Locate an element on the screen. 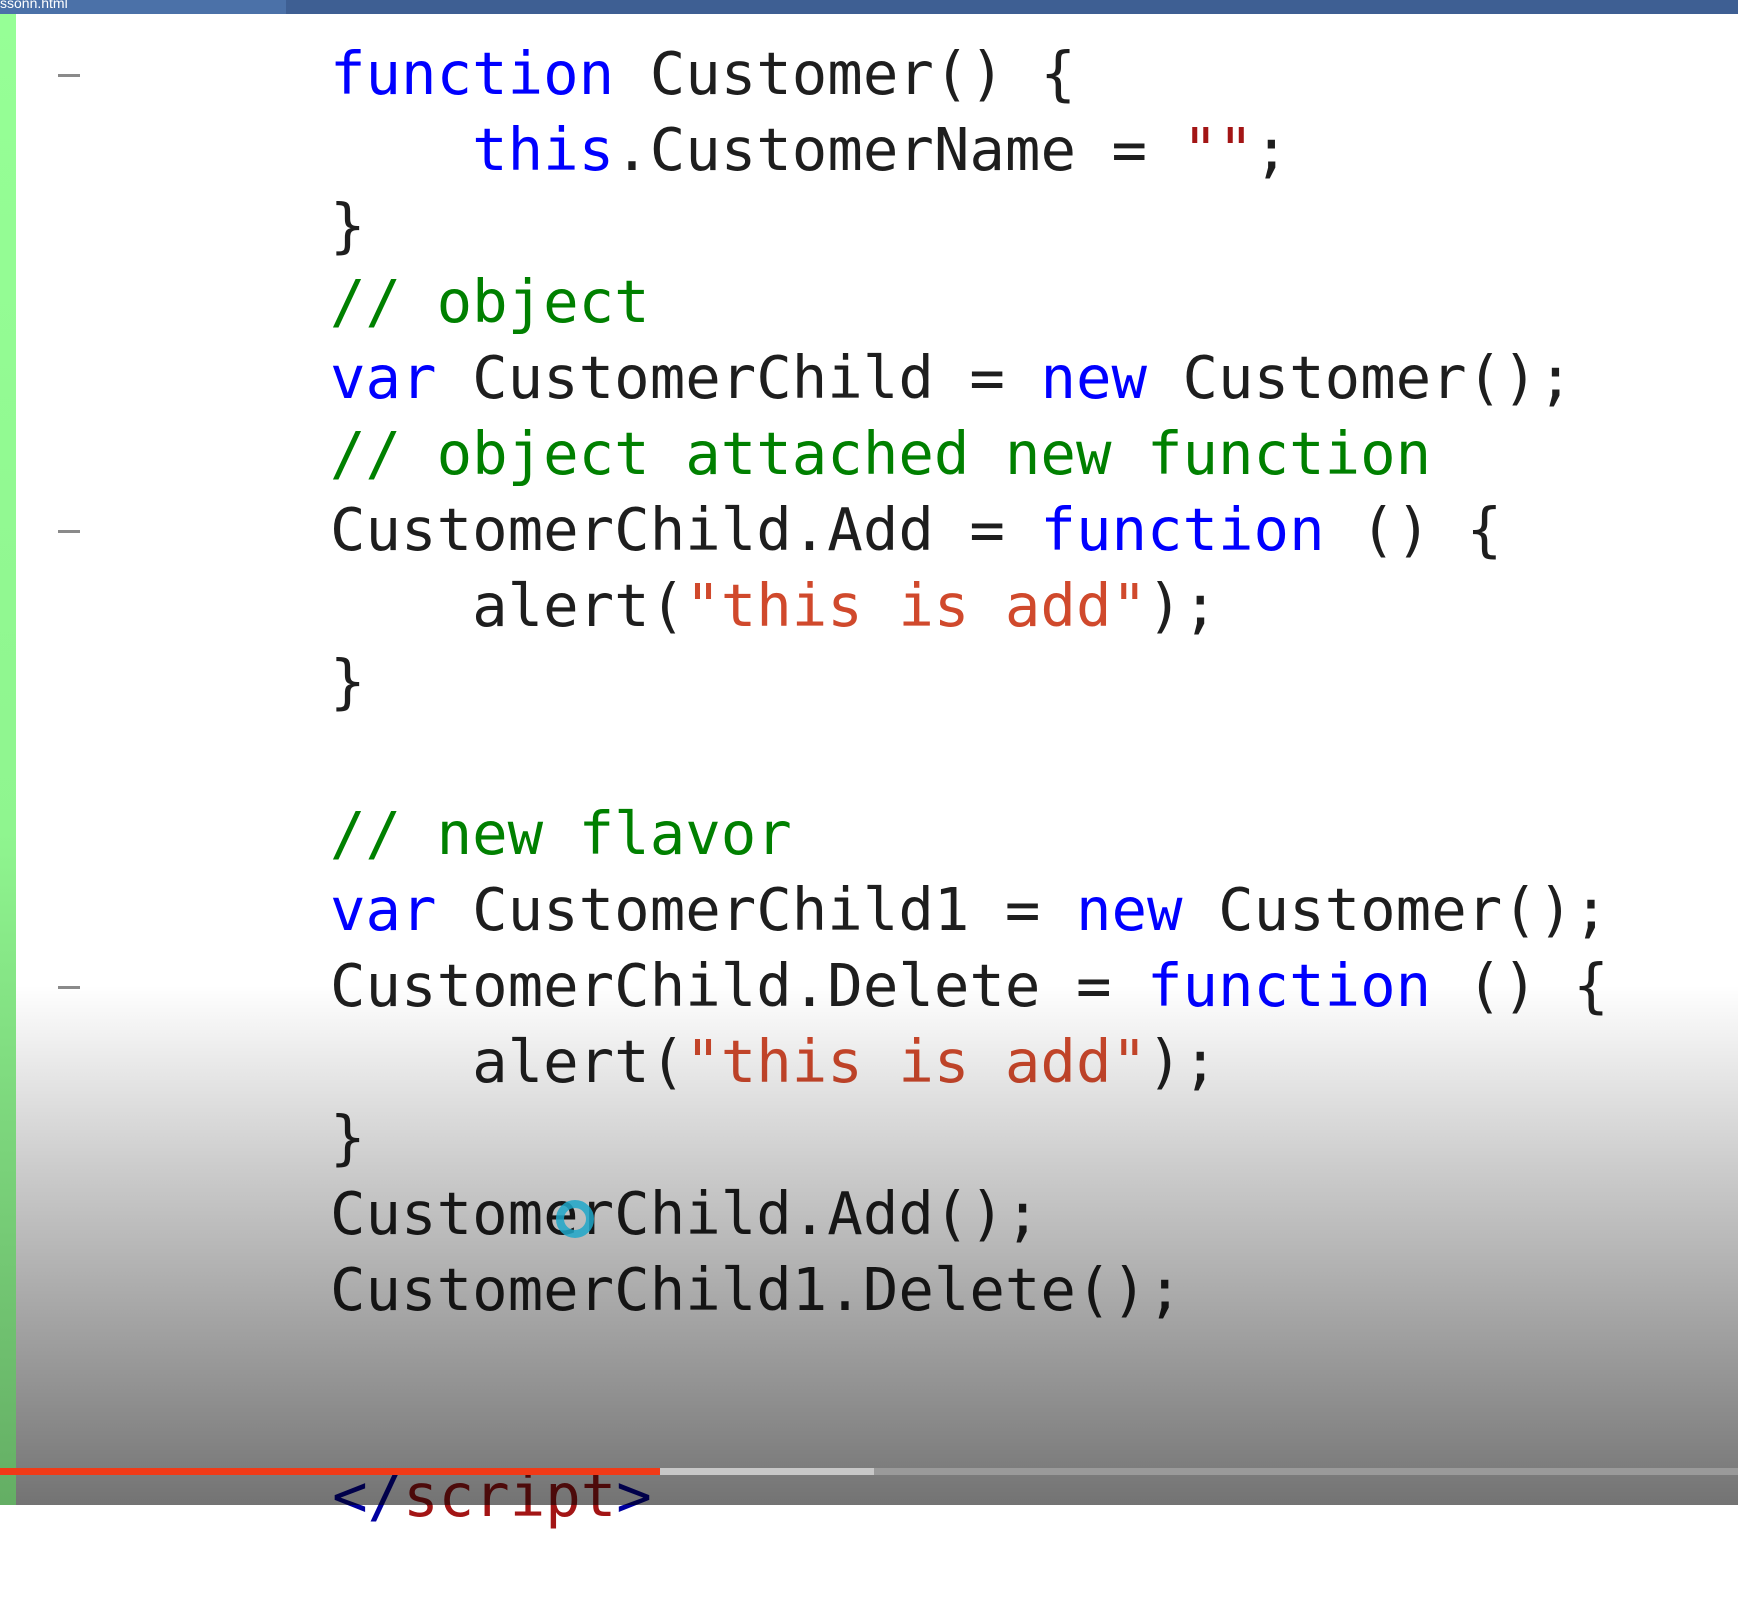 This screenshot has width=1738, height=1622. code-token: CustomerChild.Add(); is located at coordinates (685, 1213).